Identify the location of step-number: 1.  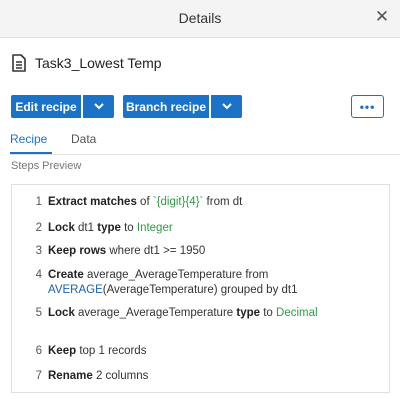
(38, 202).